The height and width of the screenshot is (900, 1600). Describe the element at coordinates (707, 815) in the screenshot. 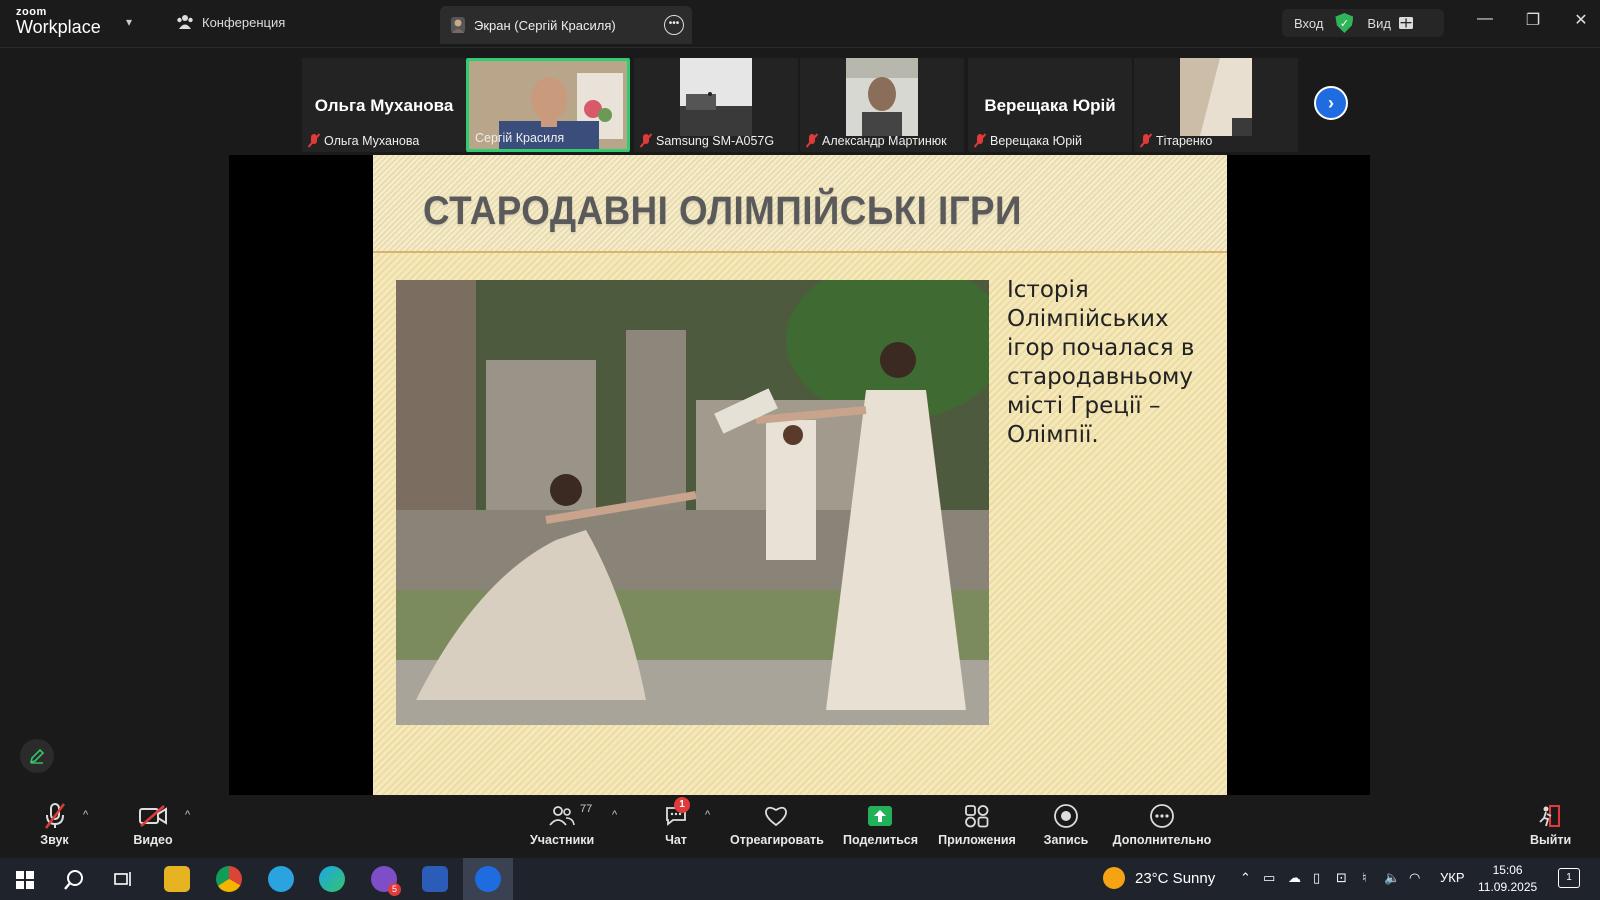

I see `chat-options-caret-icon: ^` at that location.